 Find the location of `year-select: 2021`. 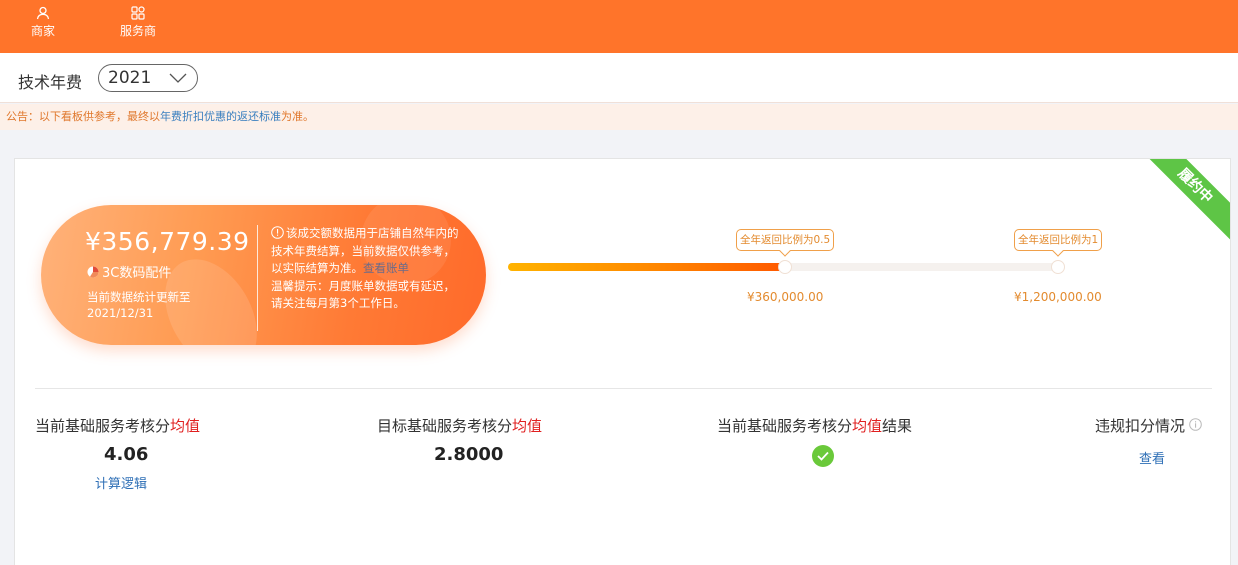

year-select: 2021 is located at coordinates (148, 78).